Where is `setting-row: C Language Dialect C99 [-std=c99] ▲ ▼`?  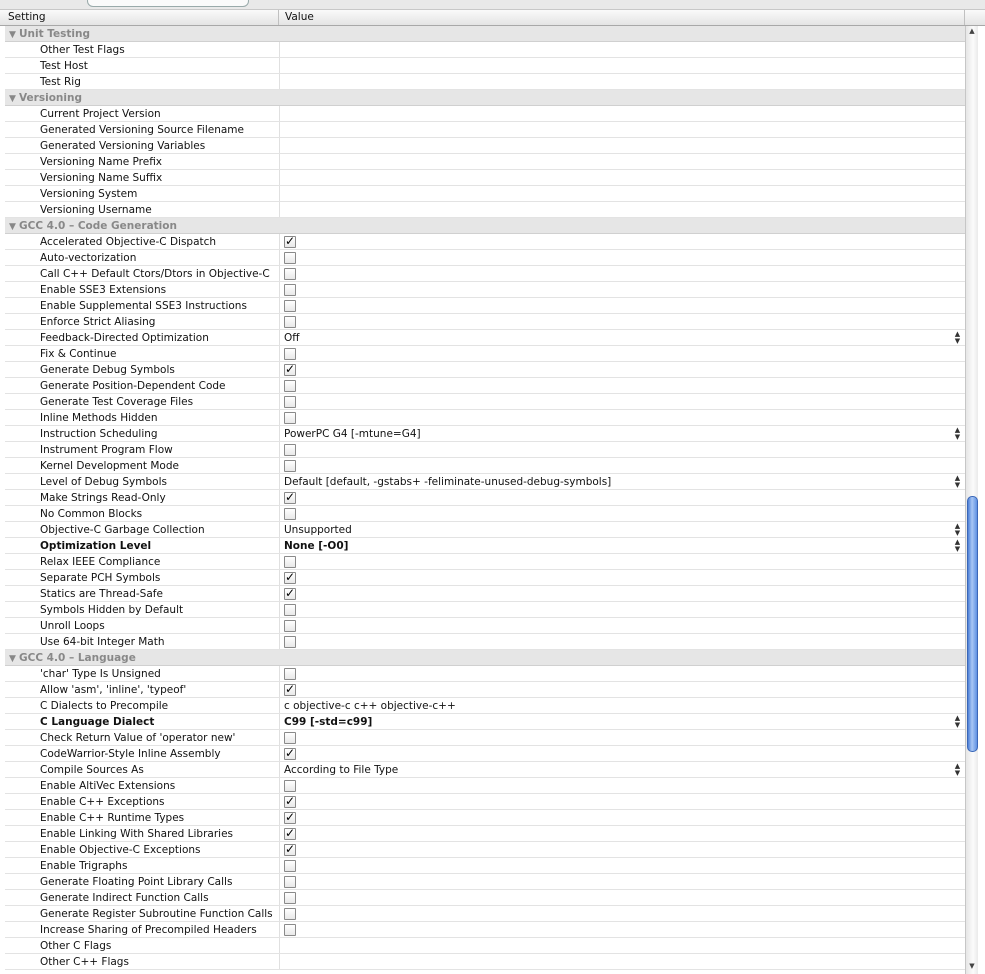 setting-row: C Language Dialect C99 [-std=c99] ▲ ▼ is located at coordinates (485, 722).